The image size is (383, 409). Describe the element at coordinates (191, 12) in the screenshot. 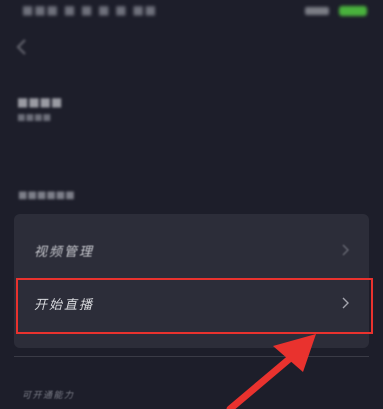

I see `status-bar: ■■■ ■ ■ ■ ■ ■■` at that location.